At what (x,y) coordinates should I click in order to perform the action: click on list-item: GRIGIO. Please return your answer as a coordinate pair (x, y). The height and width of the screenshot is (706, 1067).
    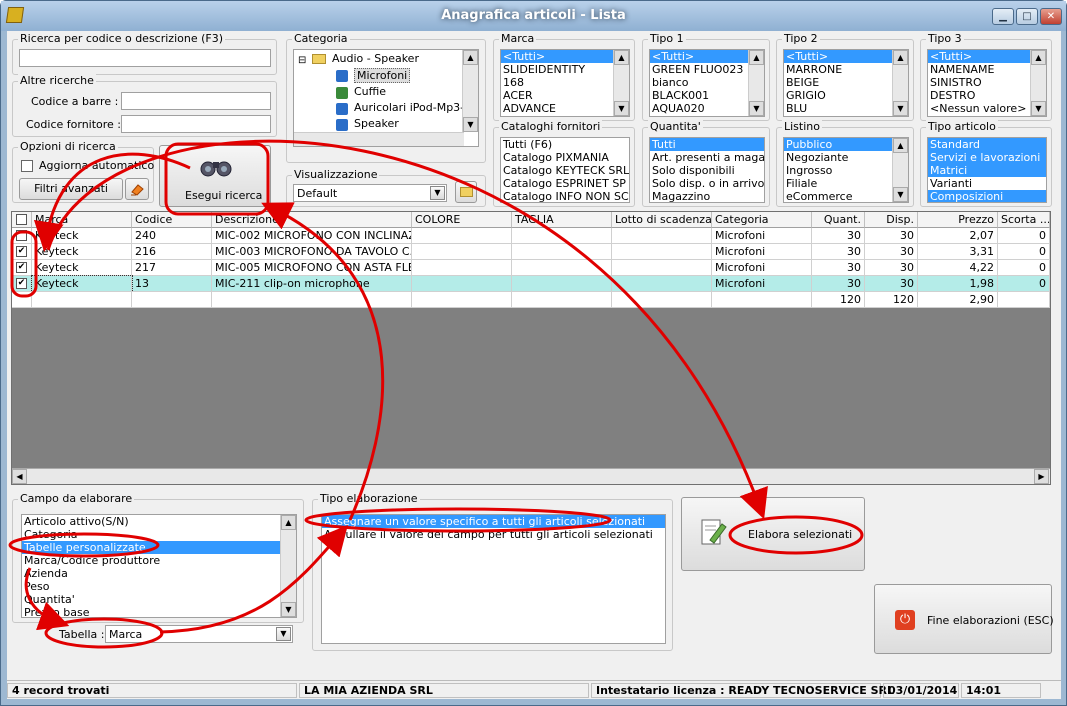
    Looking at the image, I should click on (846, 95).